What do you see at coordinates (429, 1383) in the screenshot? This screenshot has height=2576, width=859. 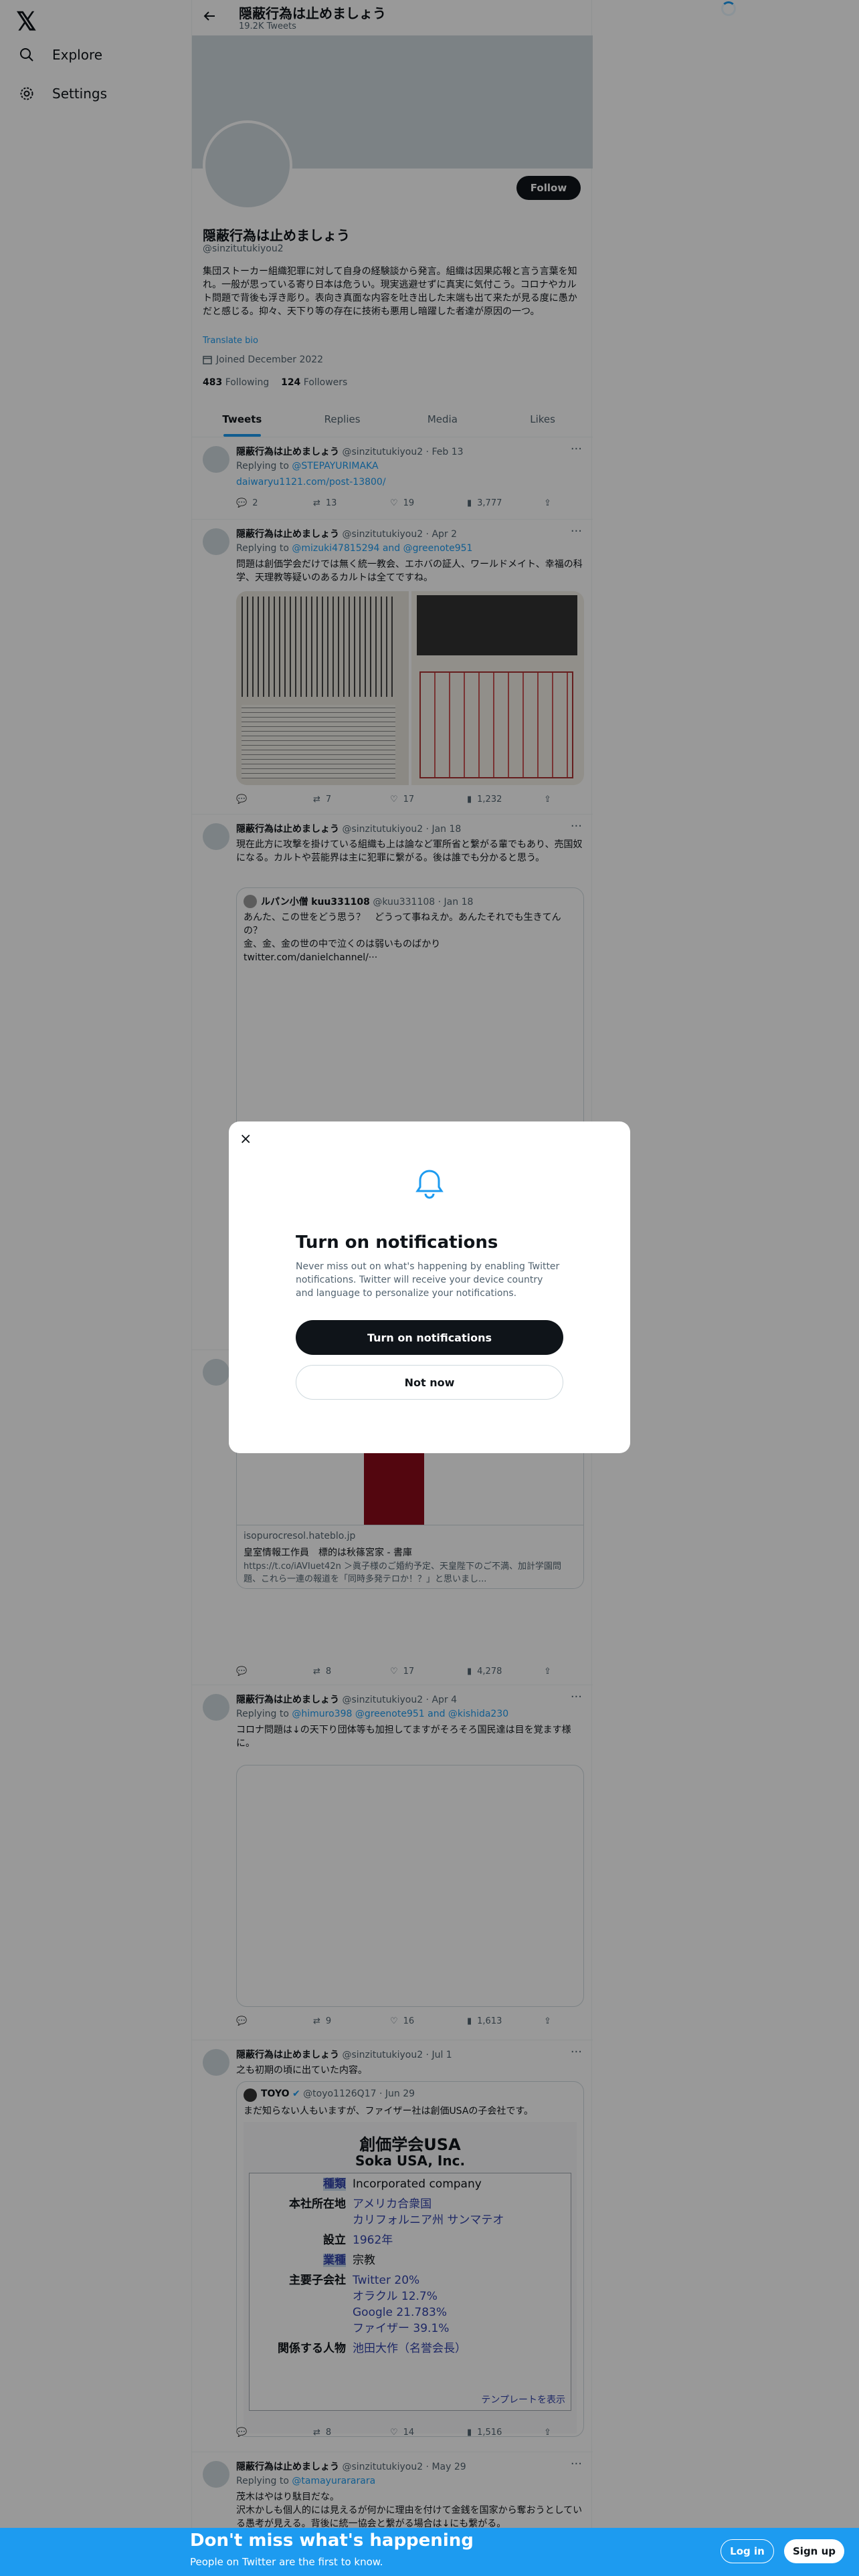 I see `not-now-button: Not now` at bounding box center [429, 1383].